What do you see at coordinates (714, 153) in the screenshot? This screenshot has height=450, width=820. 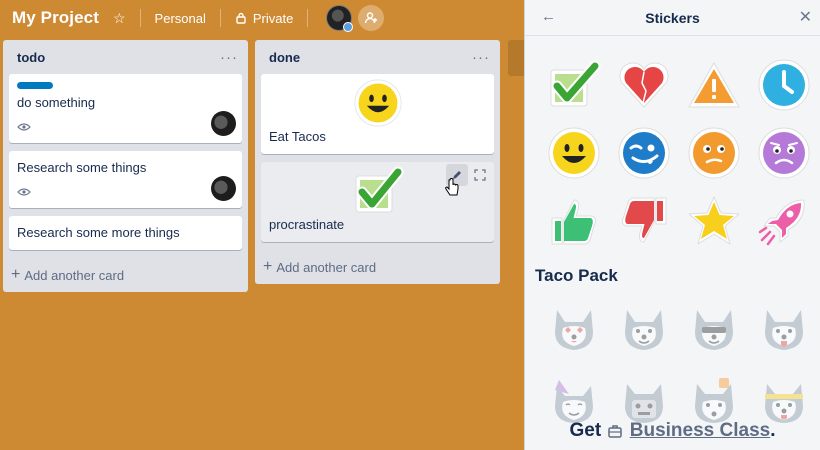 I see `thinking-sticker-icon` at bounding box center [714, 153].